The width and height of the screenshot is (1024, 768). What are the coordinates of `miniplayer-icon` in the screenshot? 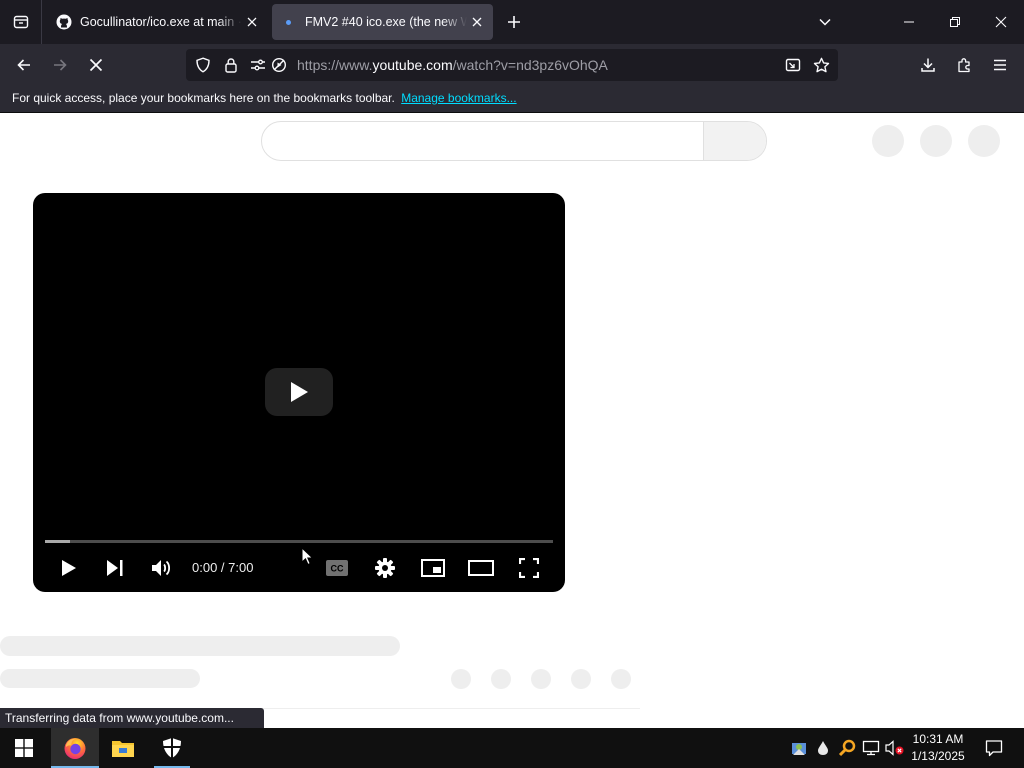 It's located at (433, 568).